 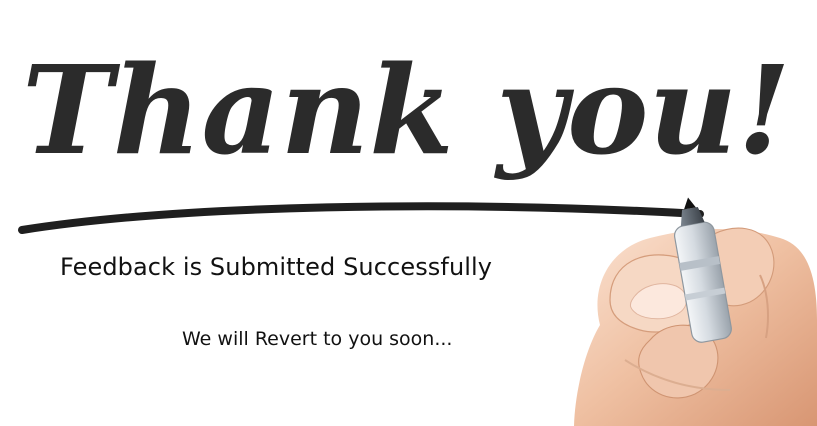 What do you see at coordinates (276, 267) in the screenshot?
I see `submission-success-message: Feedback is Submitted Successfully` at bounding box center [276, 267].